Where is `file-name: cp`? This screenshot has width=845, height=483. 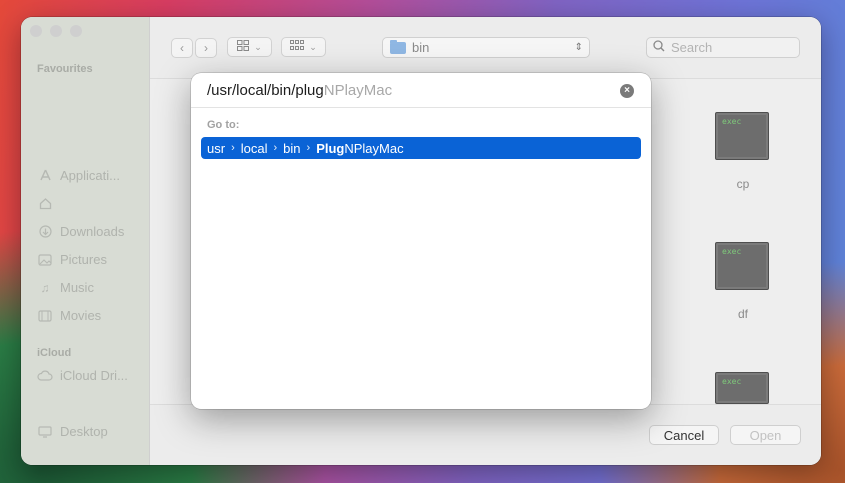 file-name: cp is located at coordinates (743, 184).